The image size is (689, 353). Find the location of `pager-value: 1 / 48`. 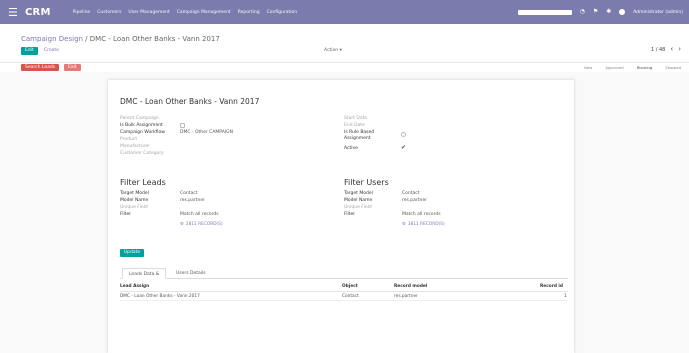

pager-value: 1 / 48 is located at coordinates (658, 50).